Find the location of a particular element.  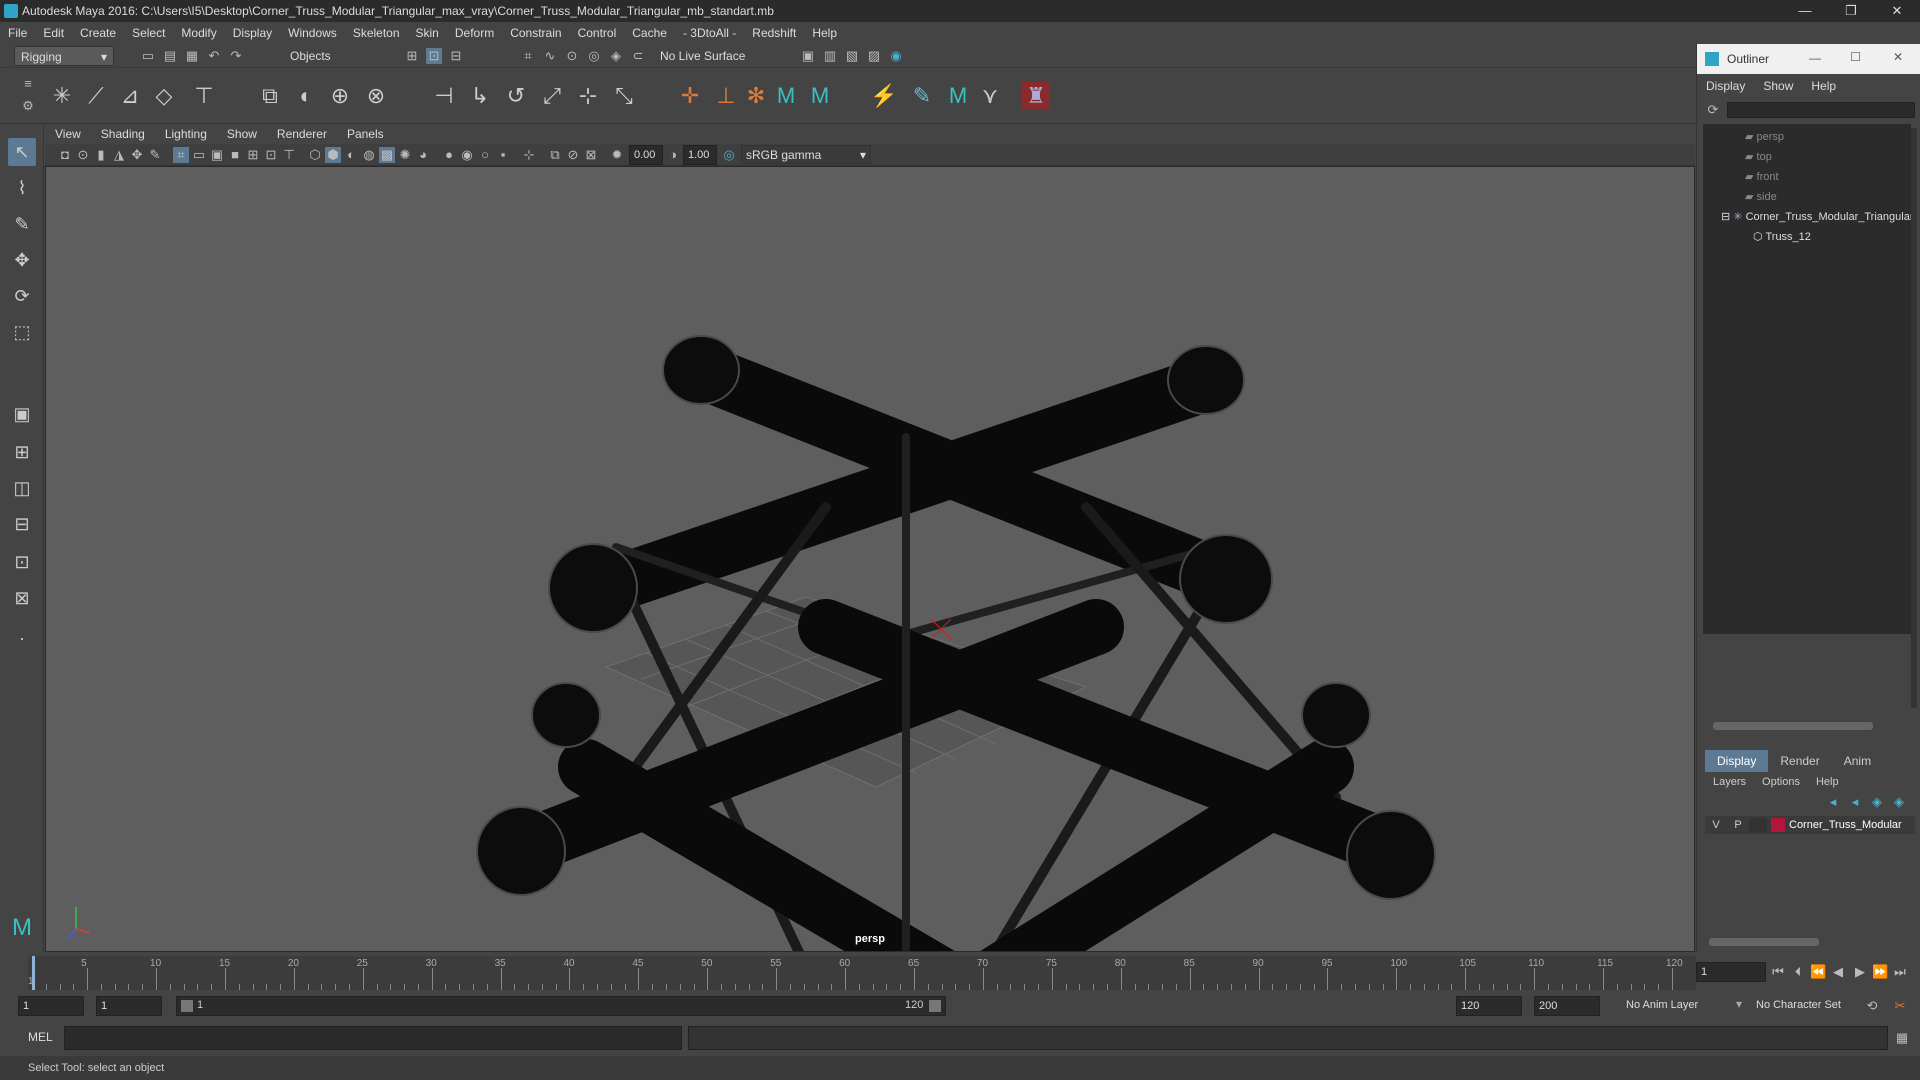

gamma-field: 1.00 is located at coordinates (700, 155).